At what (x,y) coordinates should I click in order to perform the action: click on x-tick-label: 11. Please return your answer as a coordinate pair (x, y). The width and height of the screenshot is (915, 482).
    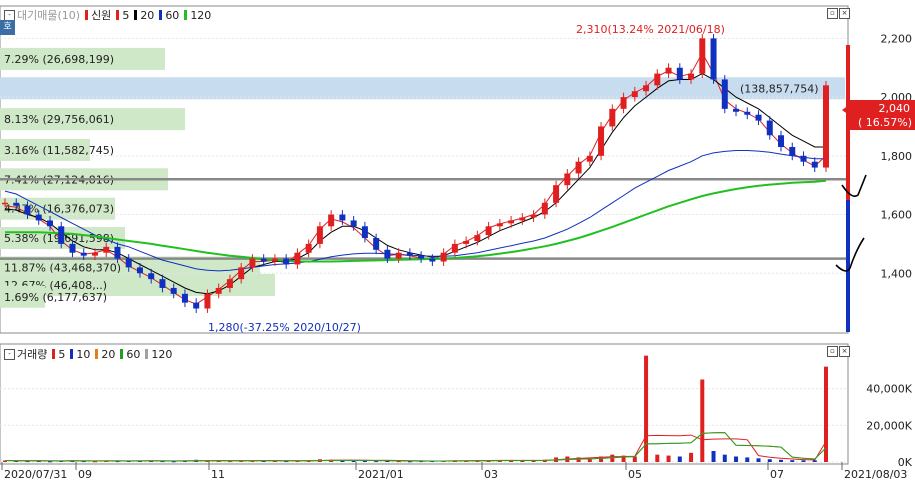
    Looking at the image, I should click on (218, 474).